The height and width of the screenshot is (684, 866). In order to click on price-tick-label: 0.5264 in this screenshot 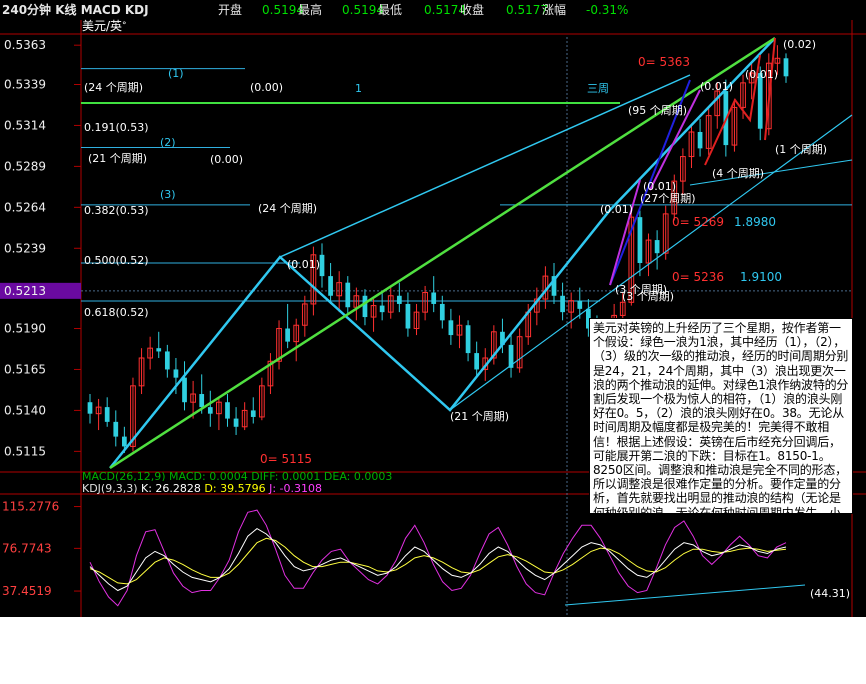, I will do `click(25, 207)`.